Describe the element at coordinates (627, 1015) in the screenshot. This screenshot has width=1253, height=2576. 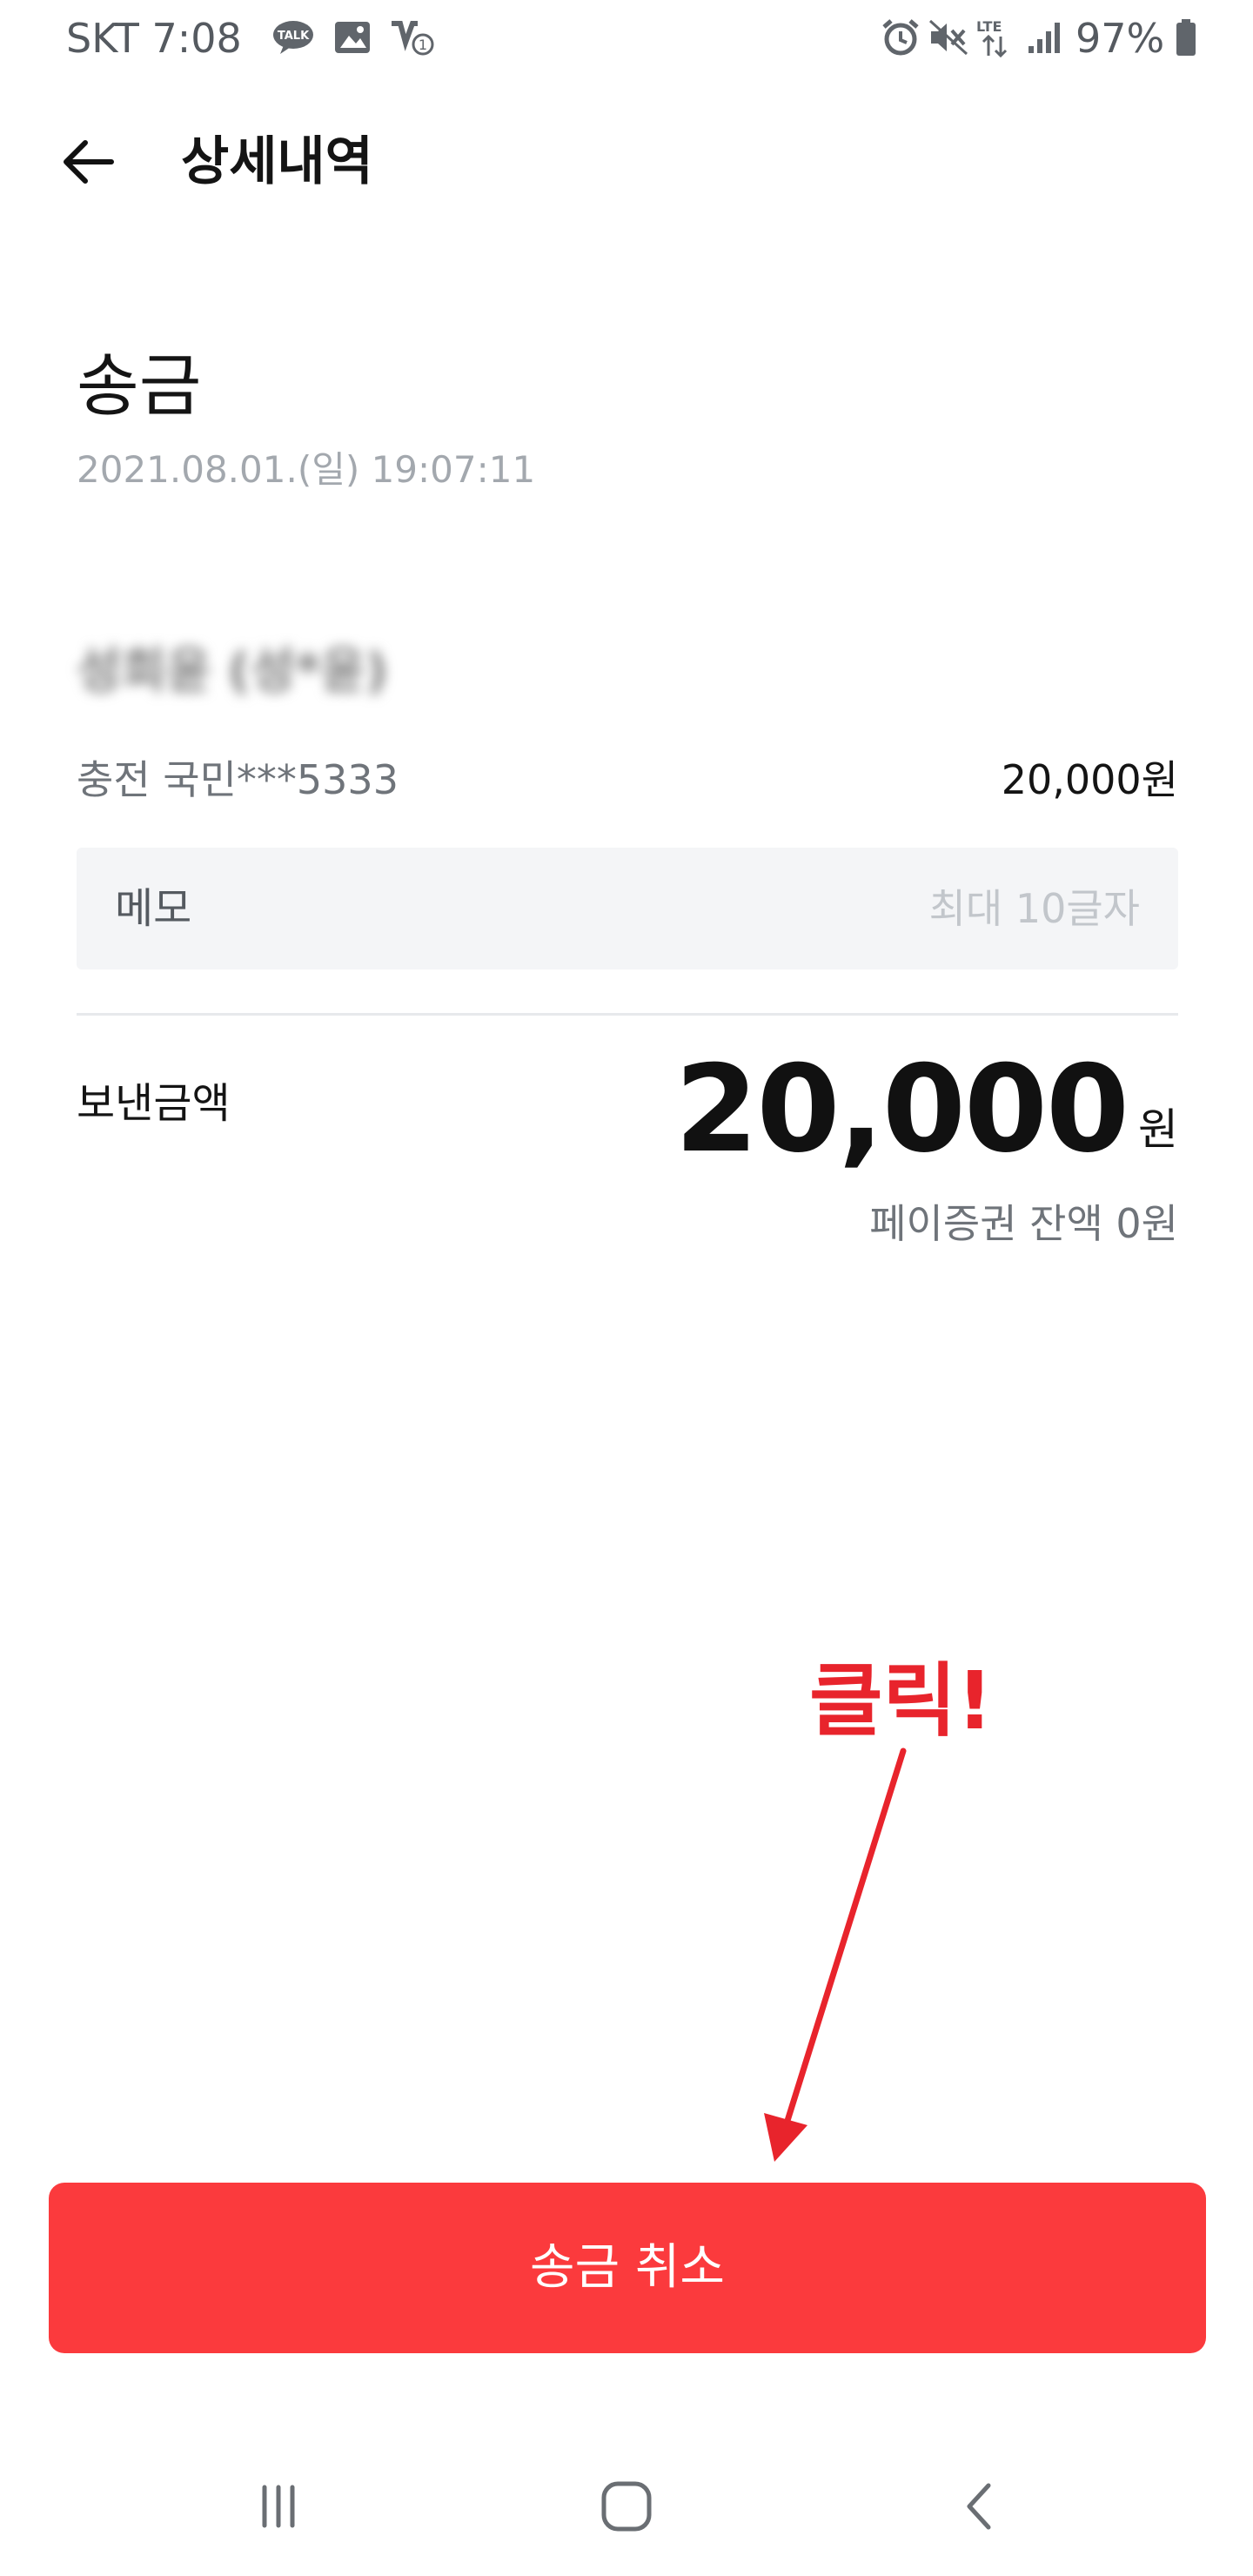
I see `divider` at that location.